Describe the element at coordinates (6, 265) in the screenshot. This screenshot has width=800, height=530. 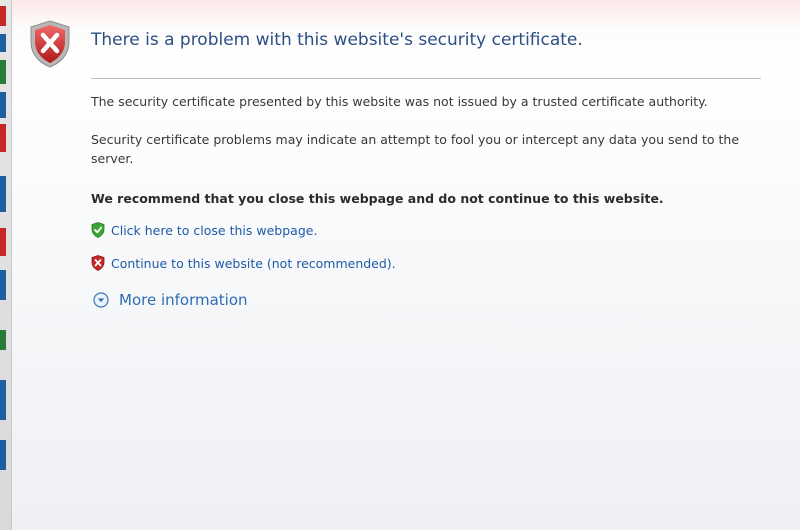
I see `window-left-edge` at that location.